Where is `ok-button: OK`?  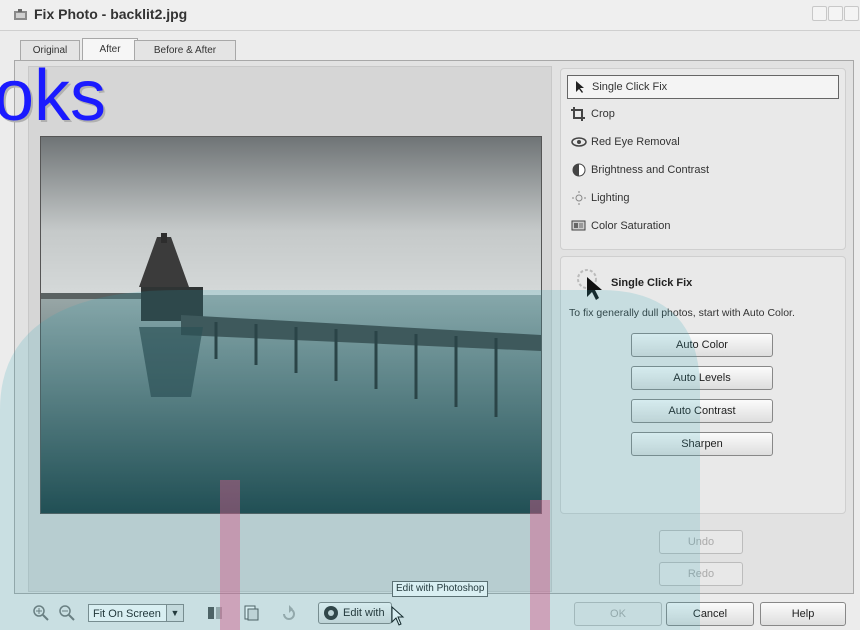
ok-button: OK is located at coordinates (618, 614).